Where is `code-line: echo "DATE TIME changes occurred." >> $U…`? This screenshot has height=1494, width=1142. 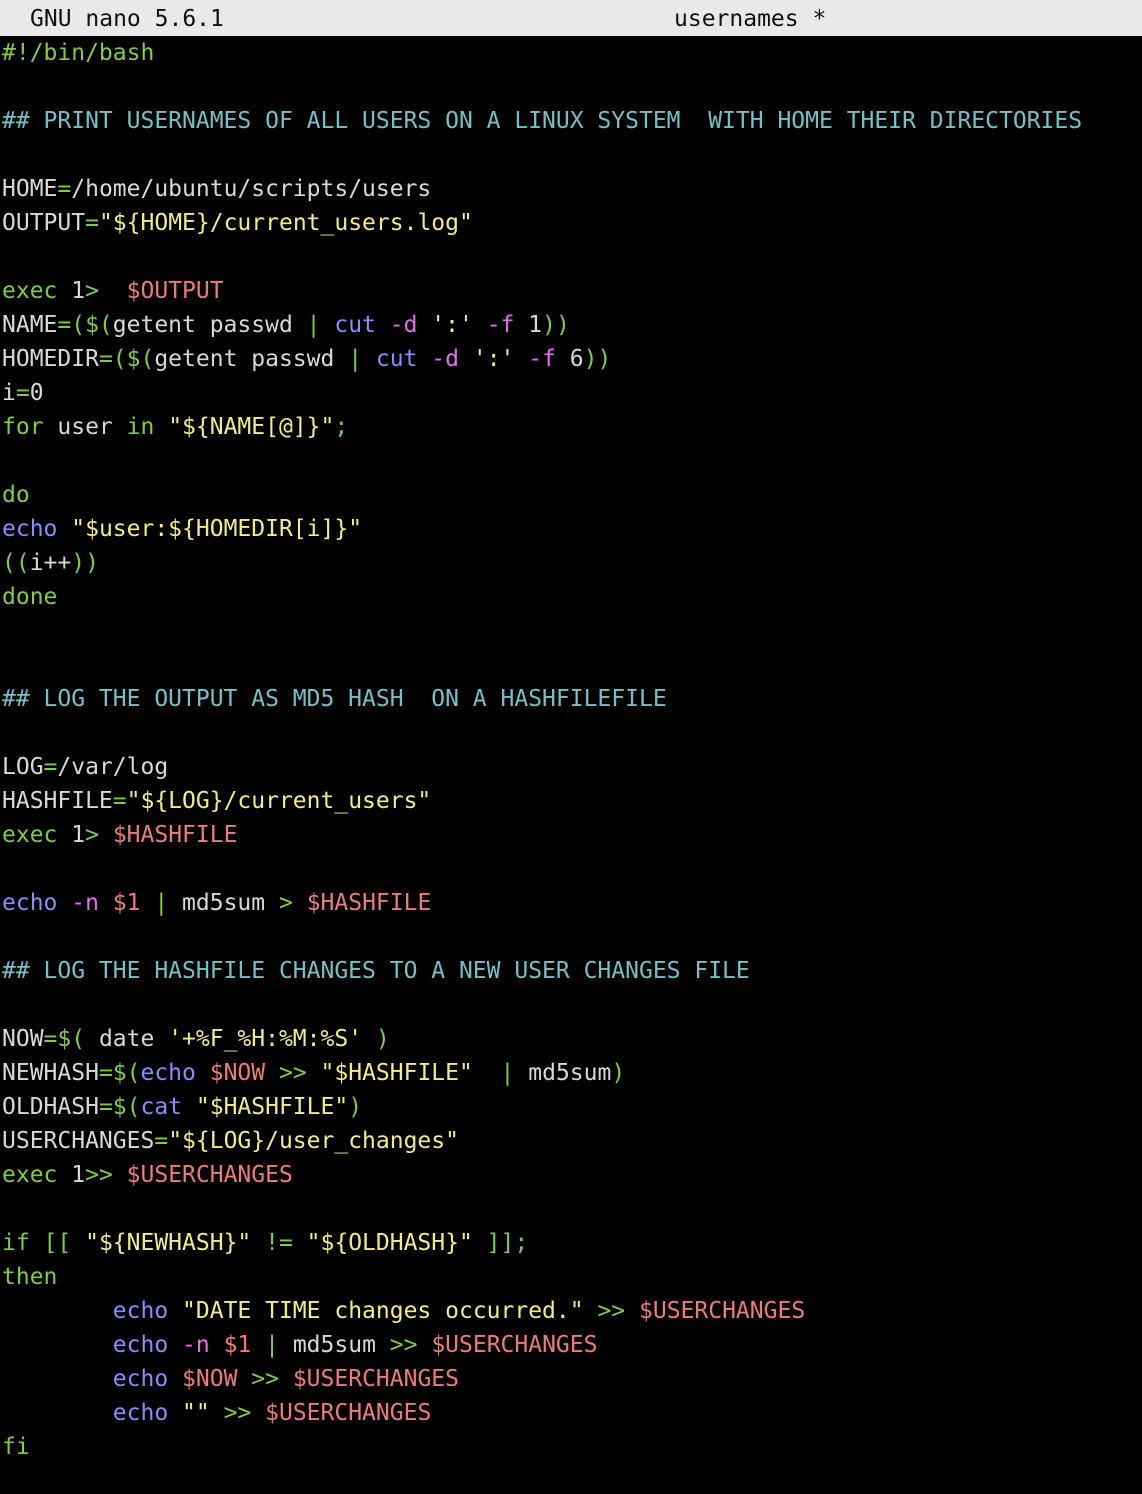 code-line: echo "DATE TIME changes occurred." >> $U… is located at coordinates (571, 1311).